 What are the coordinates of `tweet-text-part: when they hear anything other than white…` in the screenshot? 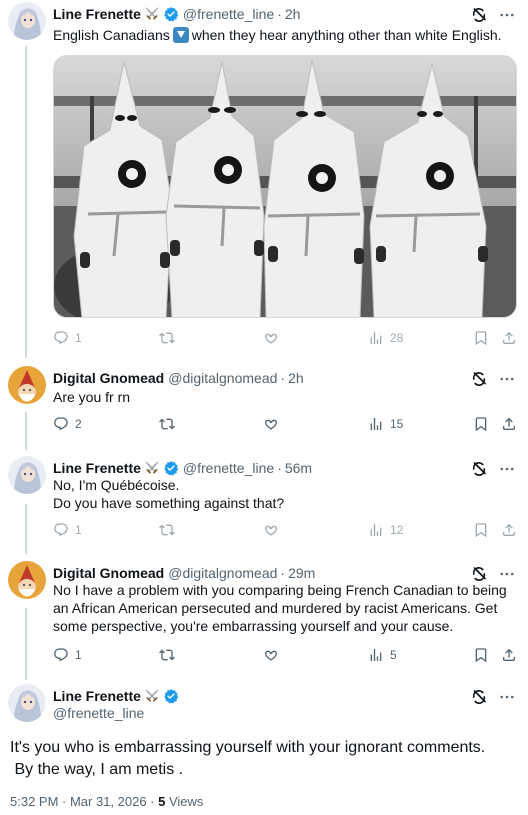 It's located at (346, 35).